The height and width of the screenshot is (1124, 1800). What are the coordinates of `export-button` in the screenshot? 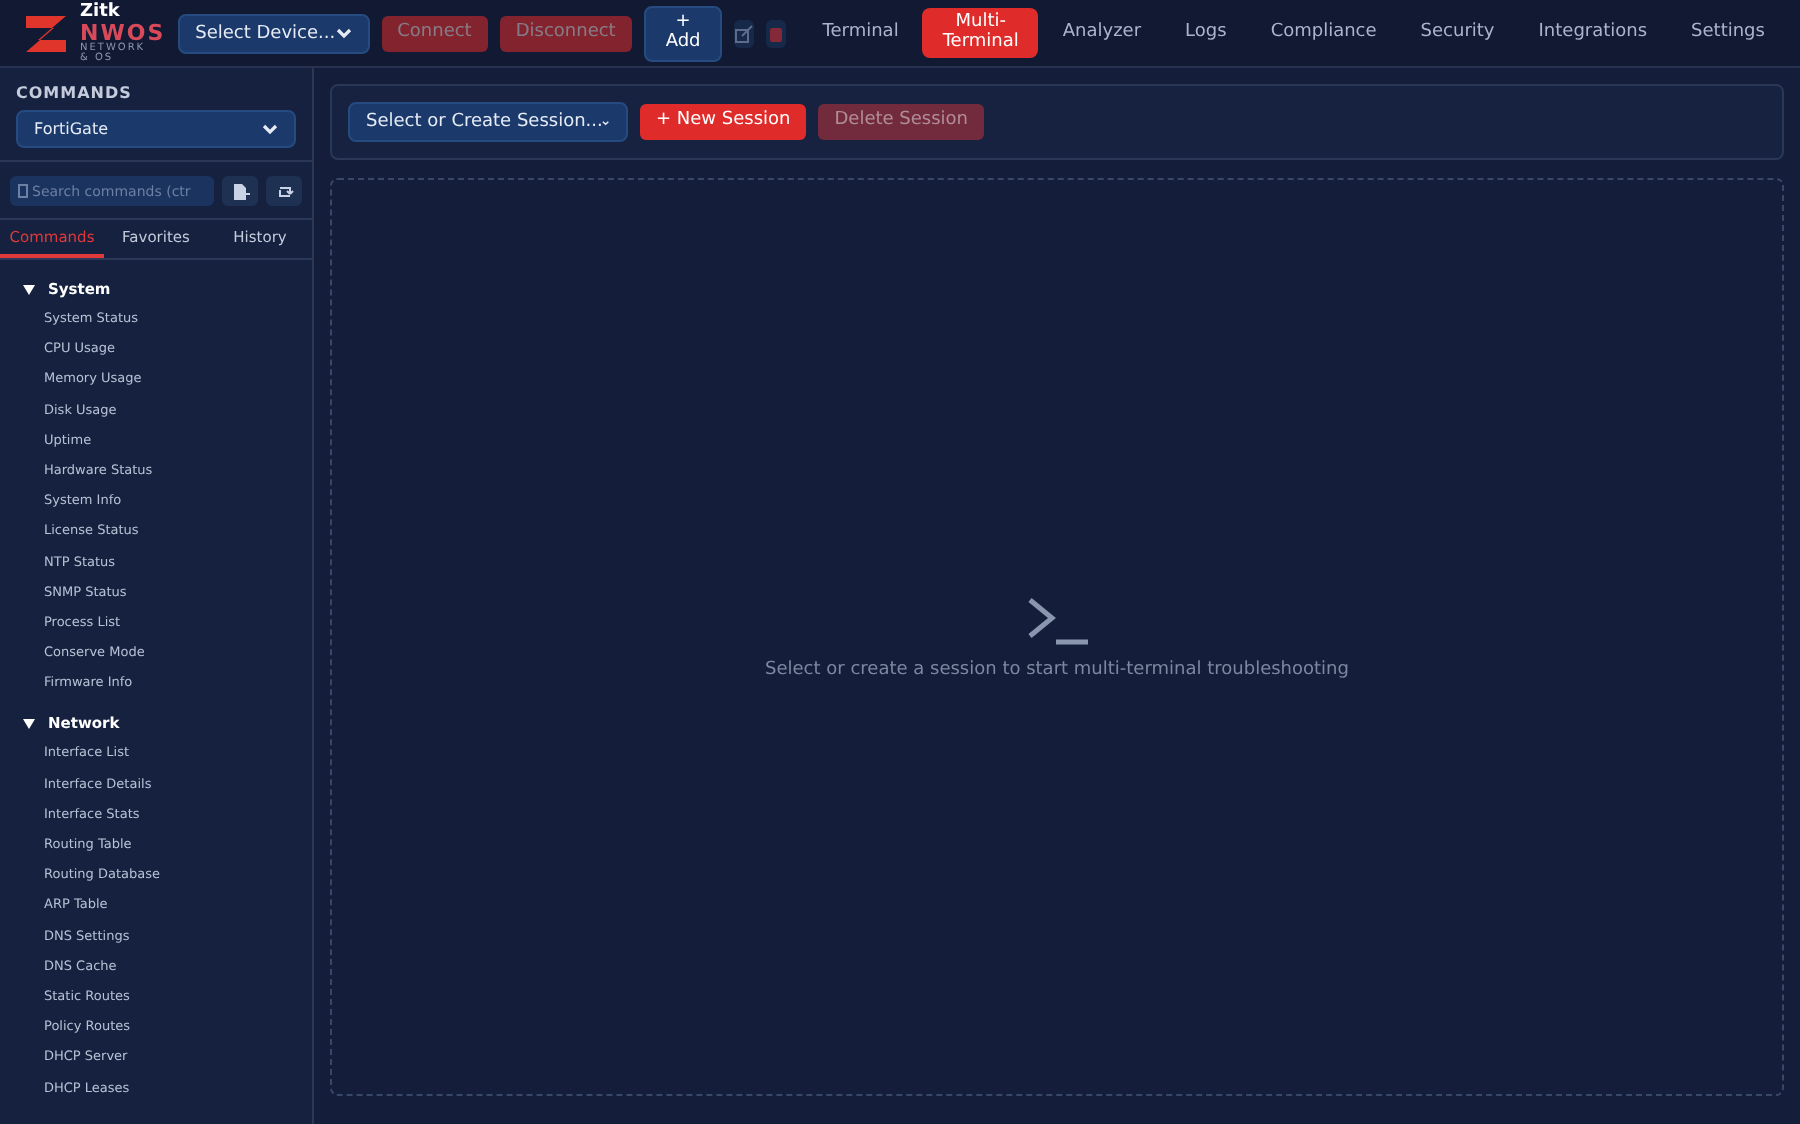 It's located at (240, 191).